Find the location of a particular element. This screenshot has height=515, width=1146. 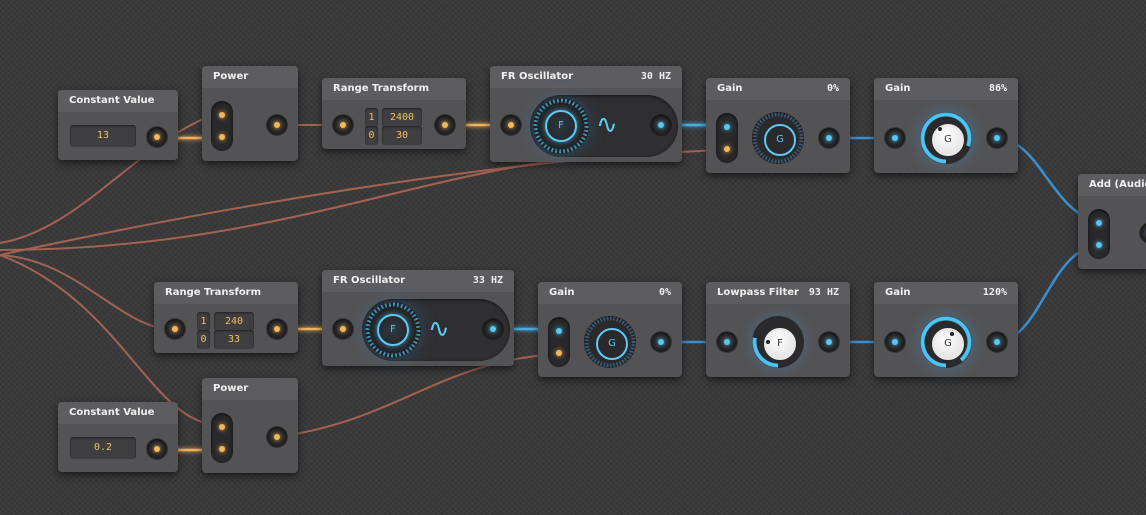

node-power-2: Power is located at coordinates (250, 425).